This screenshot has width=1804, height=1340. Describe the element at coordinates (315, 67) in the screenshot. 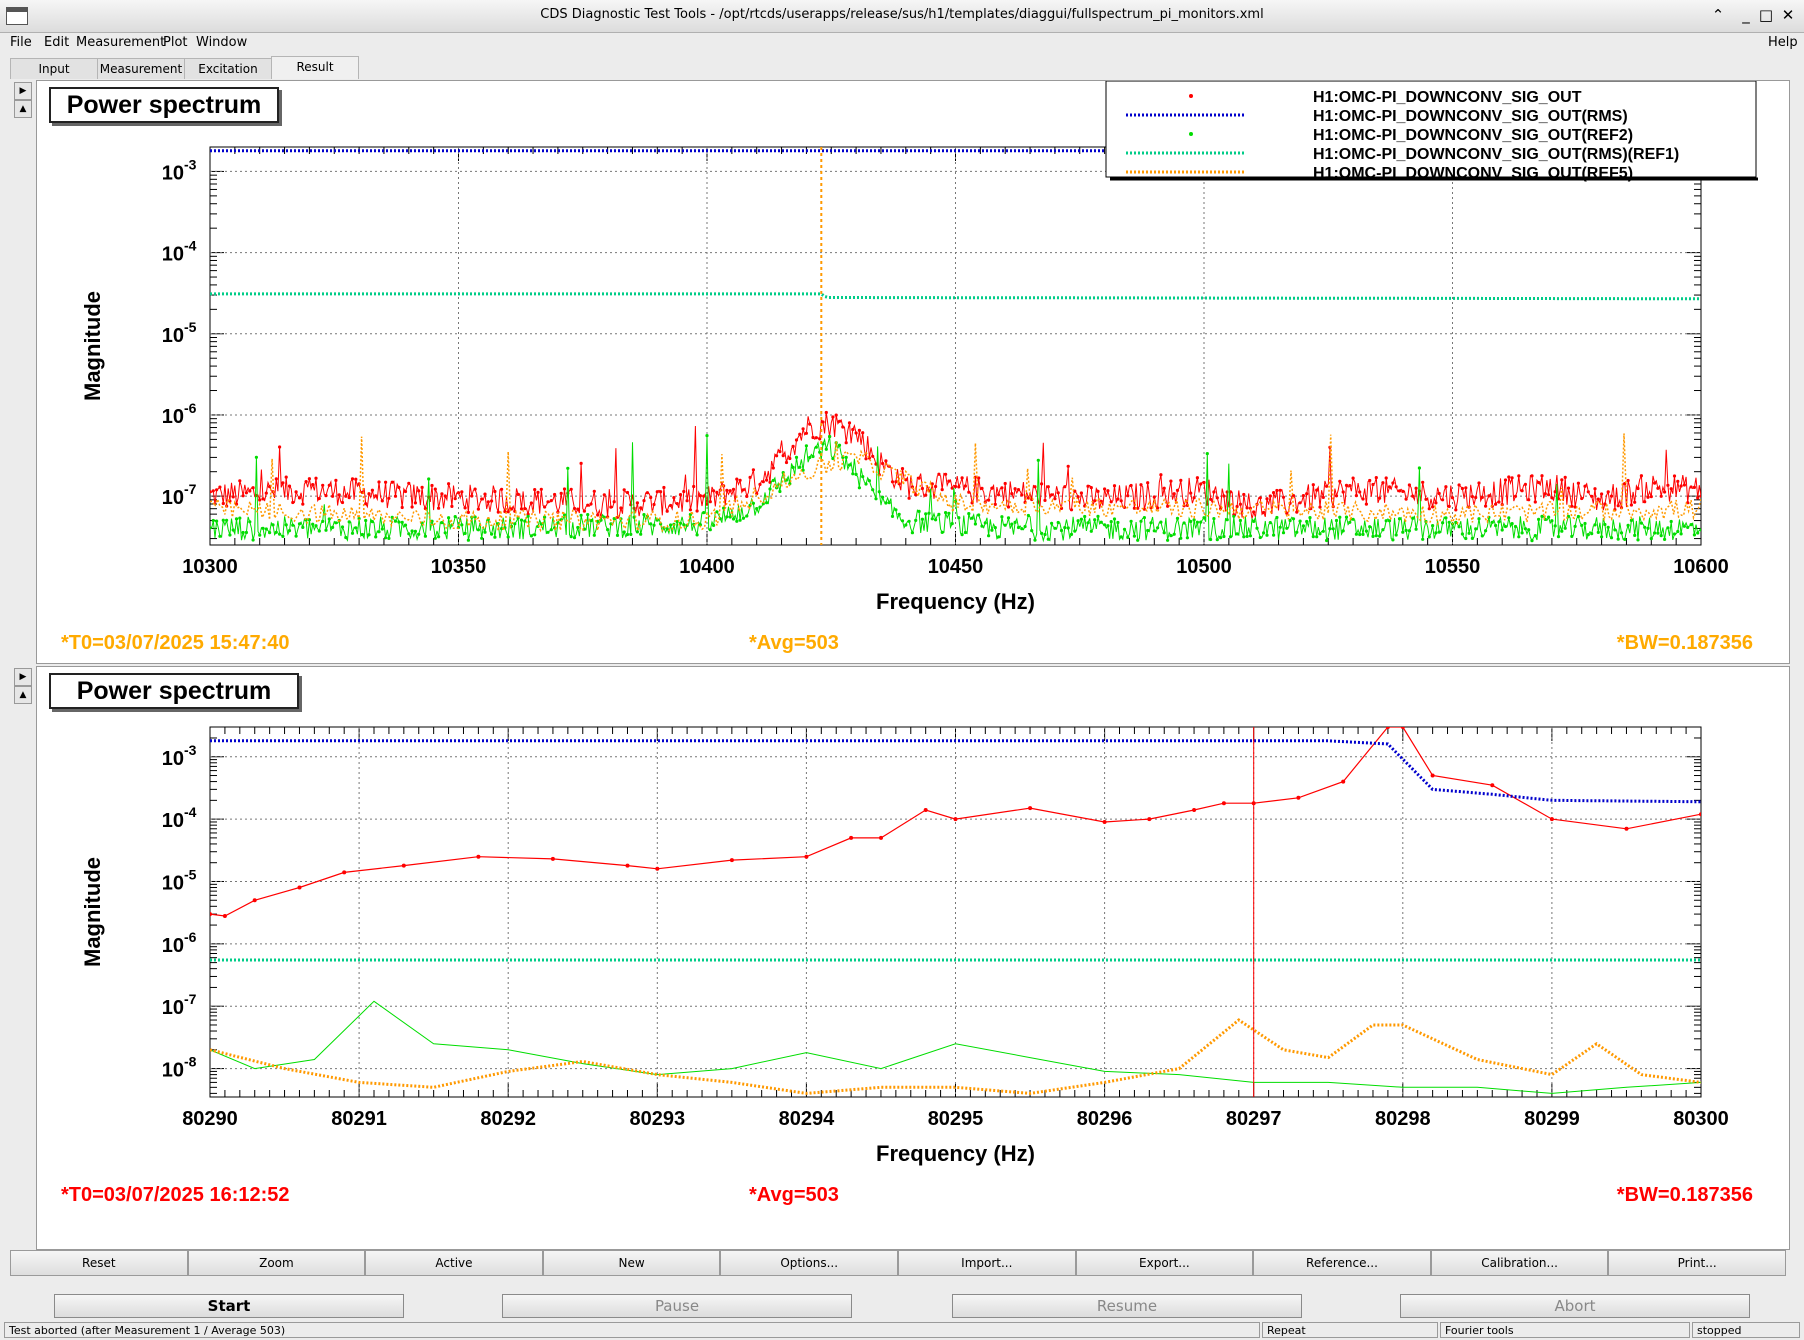

I see `tab-result: Result` at that location.